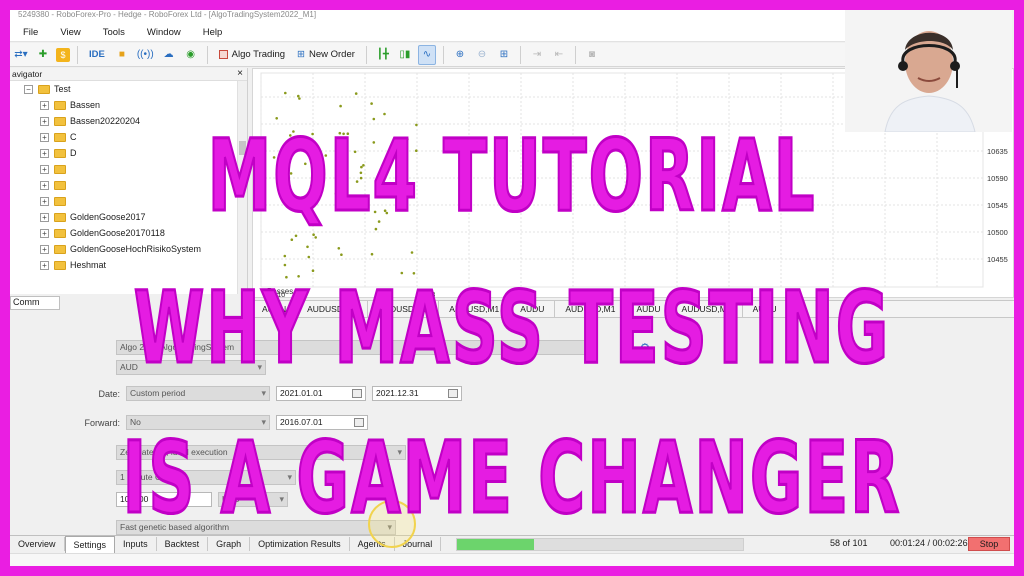 The width and height of the screenshot is (1024, 576). Describe the element at coordinates (169, 55) in the screenshot. I see `cloud-icon: ☁` at that location.